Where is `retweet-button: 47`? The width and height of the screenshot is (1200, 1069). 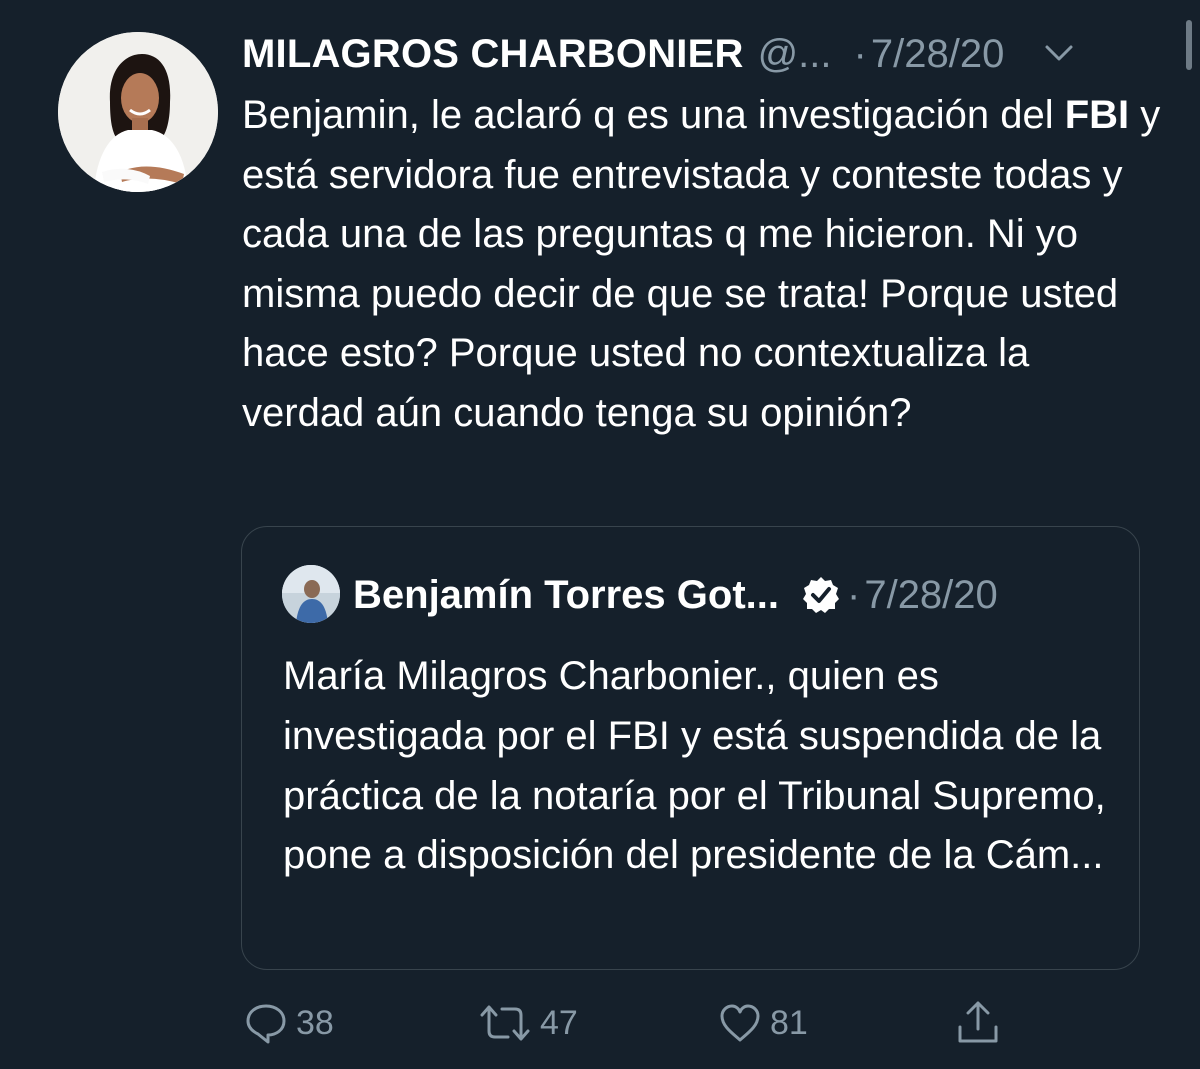
retweet-button: 47 is located at coordinates (528, 1023).